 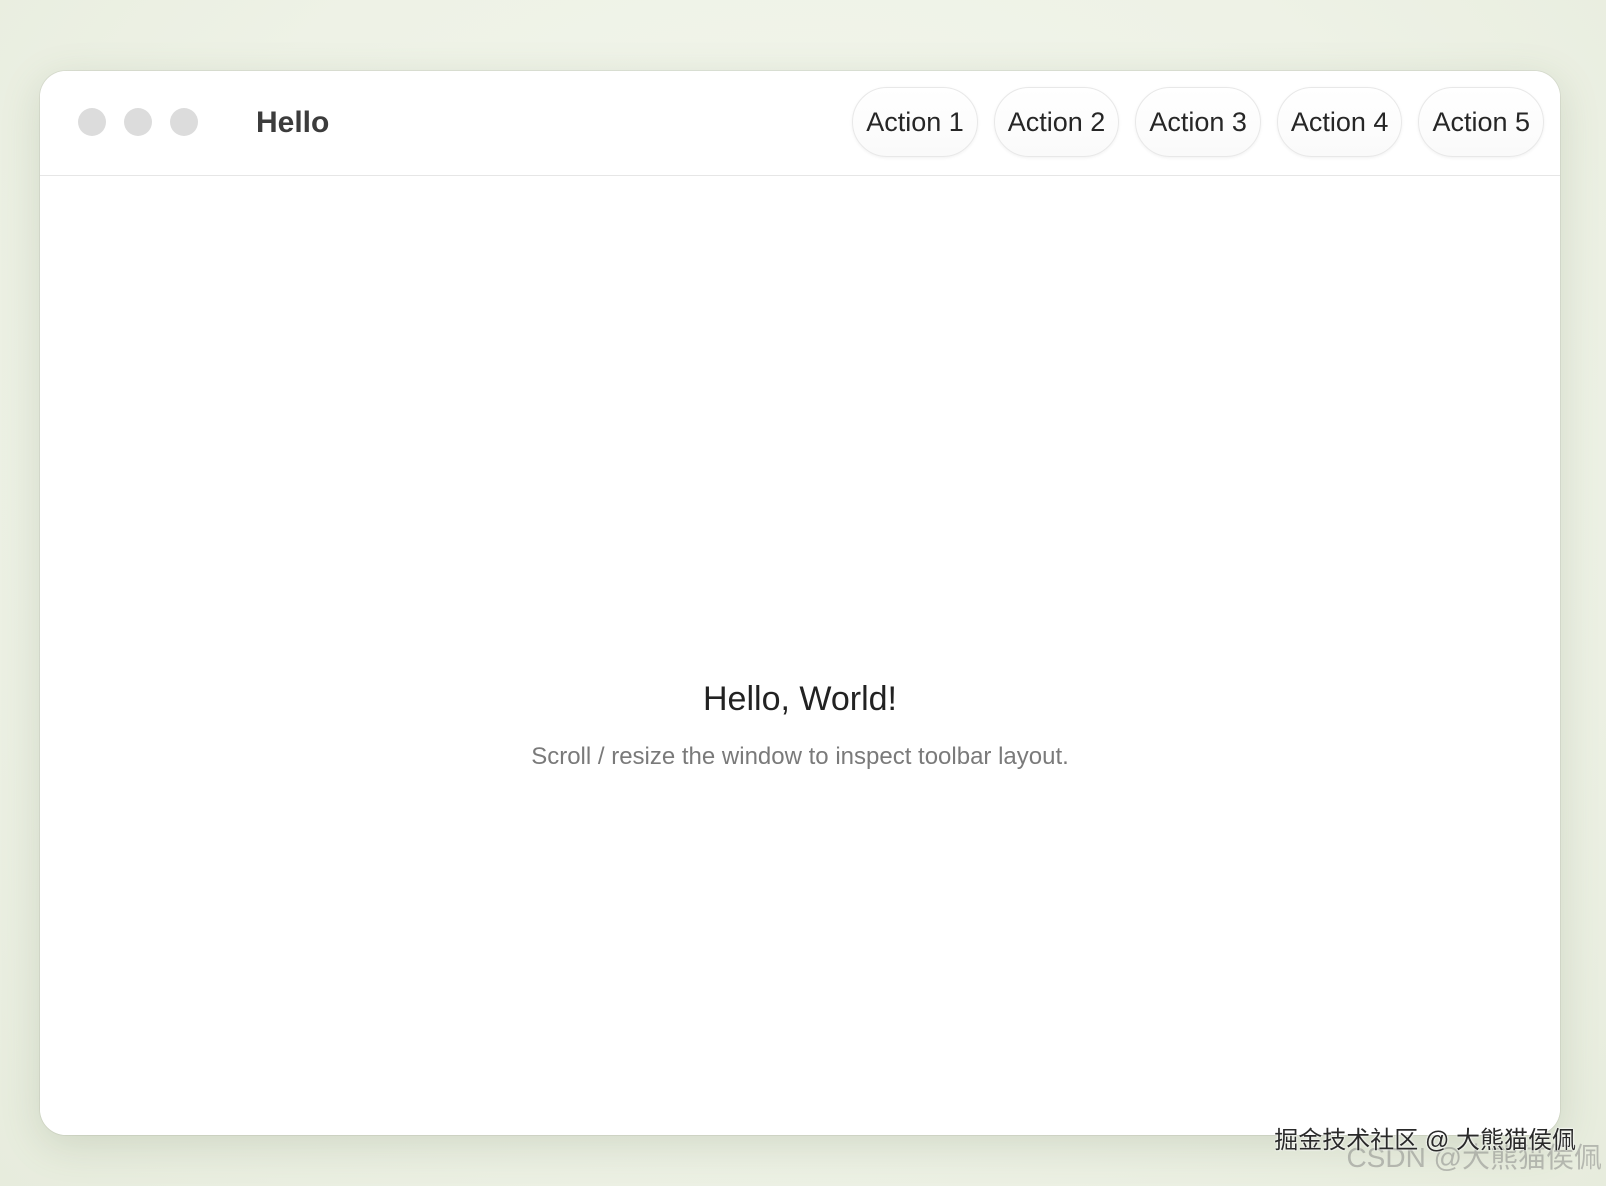 What do you see at coordinates (138, 122) in the screenshot?
I see `minimize-window-button` at bounding box center [138, 122].